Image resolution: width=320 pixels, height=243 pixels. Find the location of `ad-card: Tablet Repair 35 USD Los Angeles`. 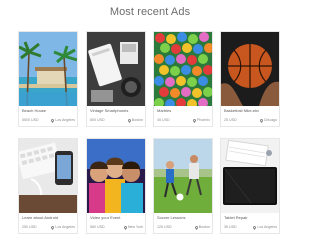

ad-card: Tablet Repair 35 USD Los Angeles is located at coordinates (250, 186).